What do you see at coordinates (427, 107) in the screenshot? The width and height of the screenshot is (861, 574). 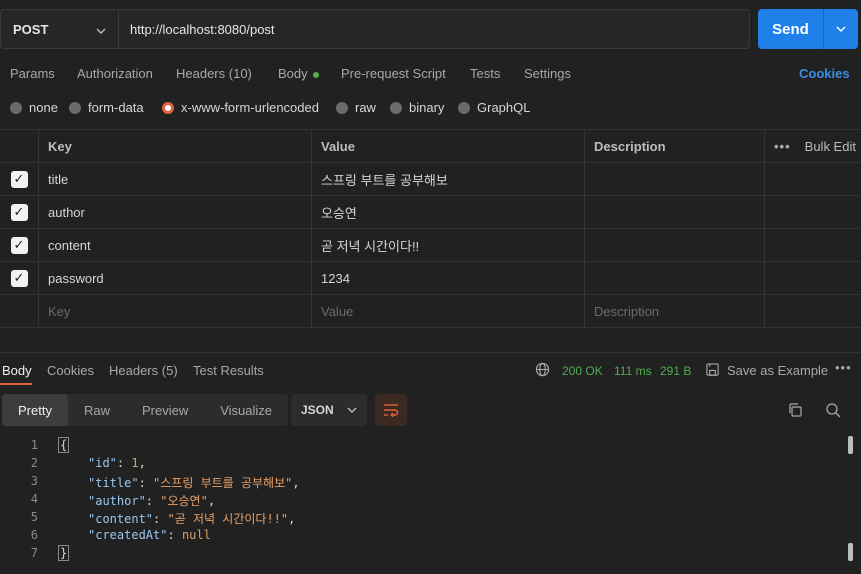 I see `radio-label: binary` at bounding box center [427, 107].